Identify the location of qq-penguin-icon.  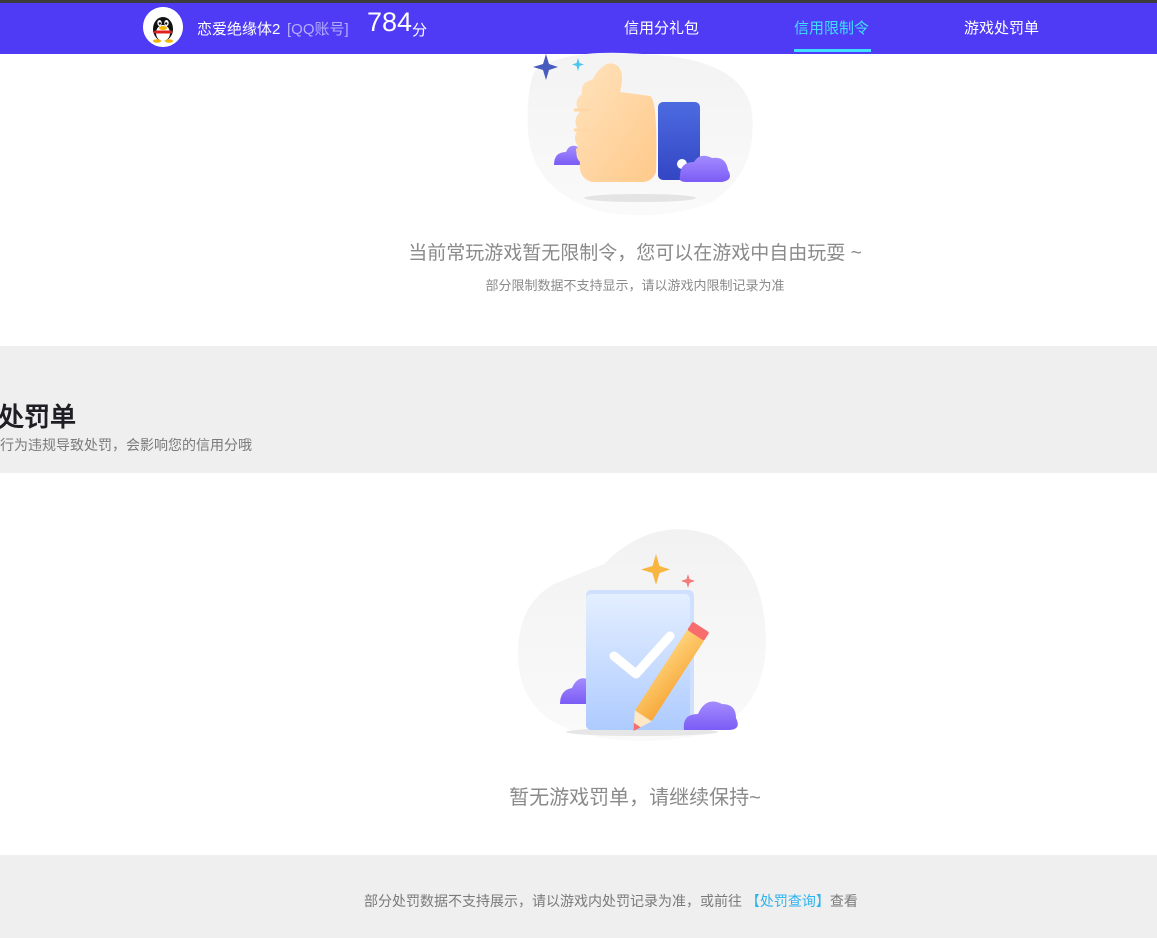
(163, 27).